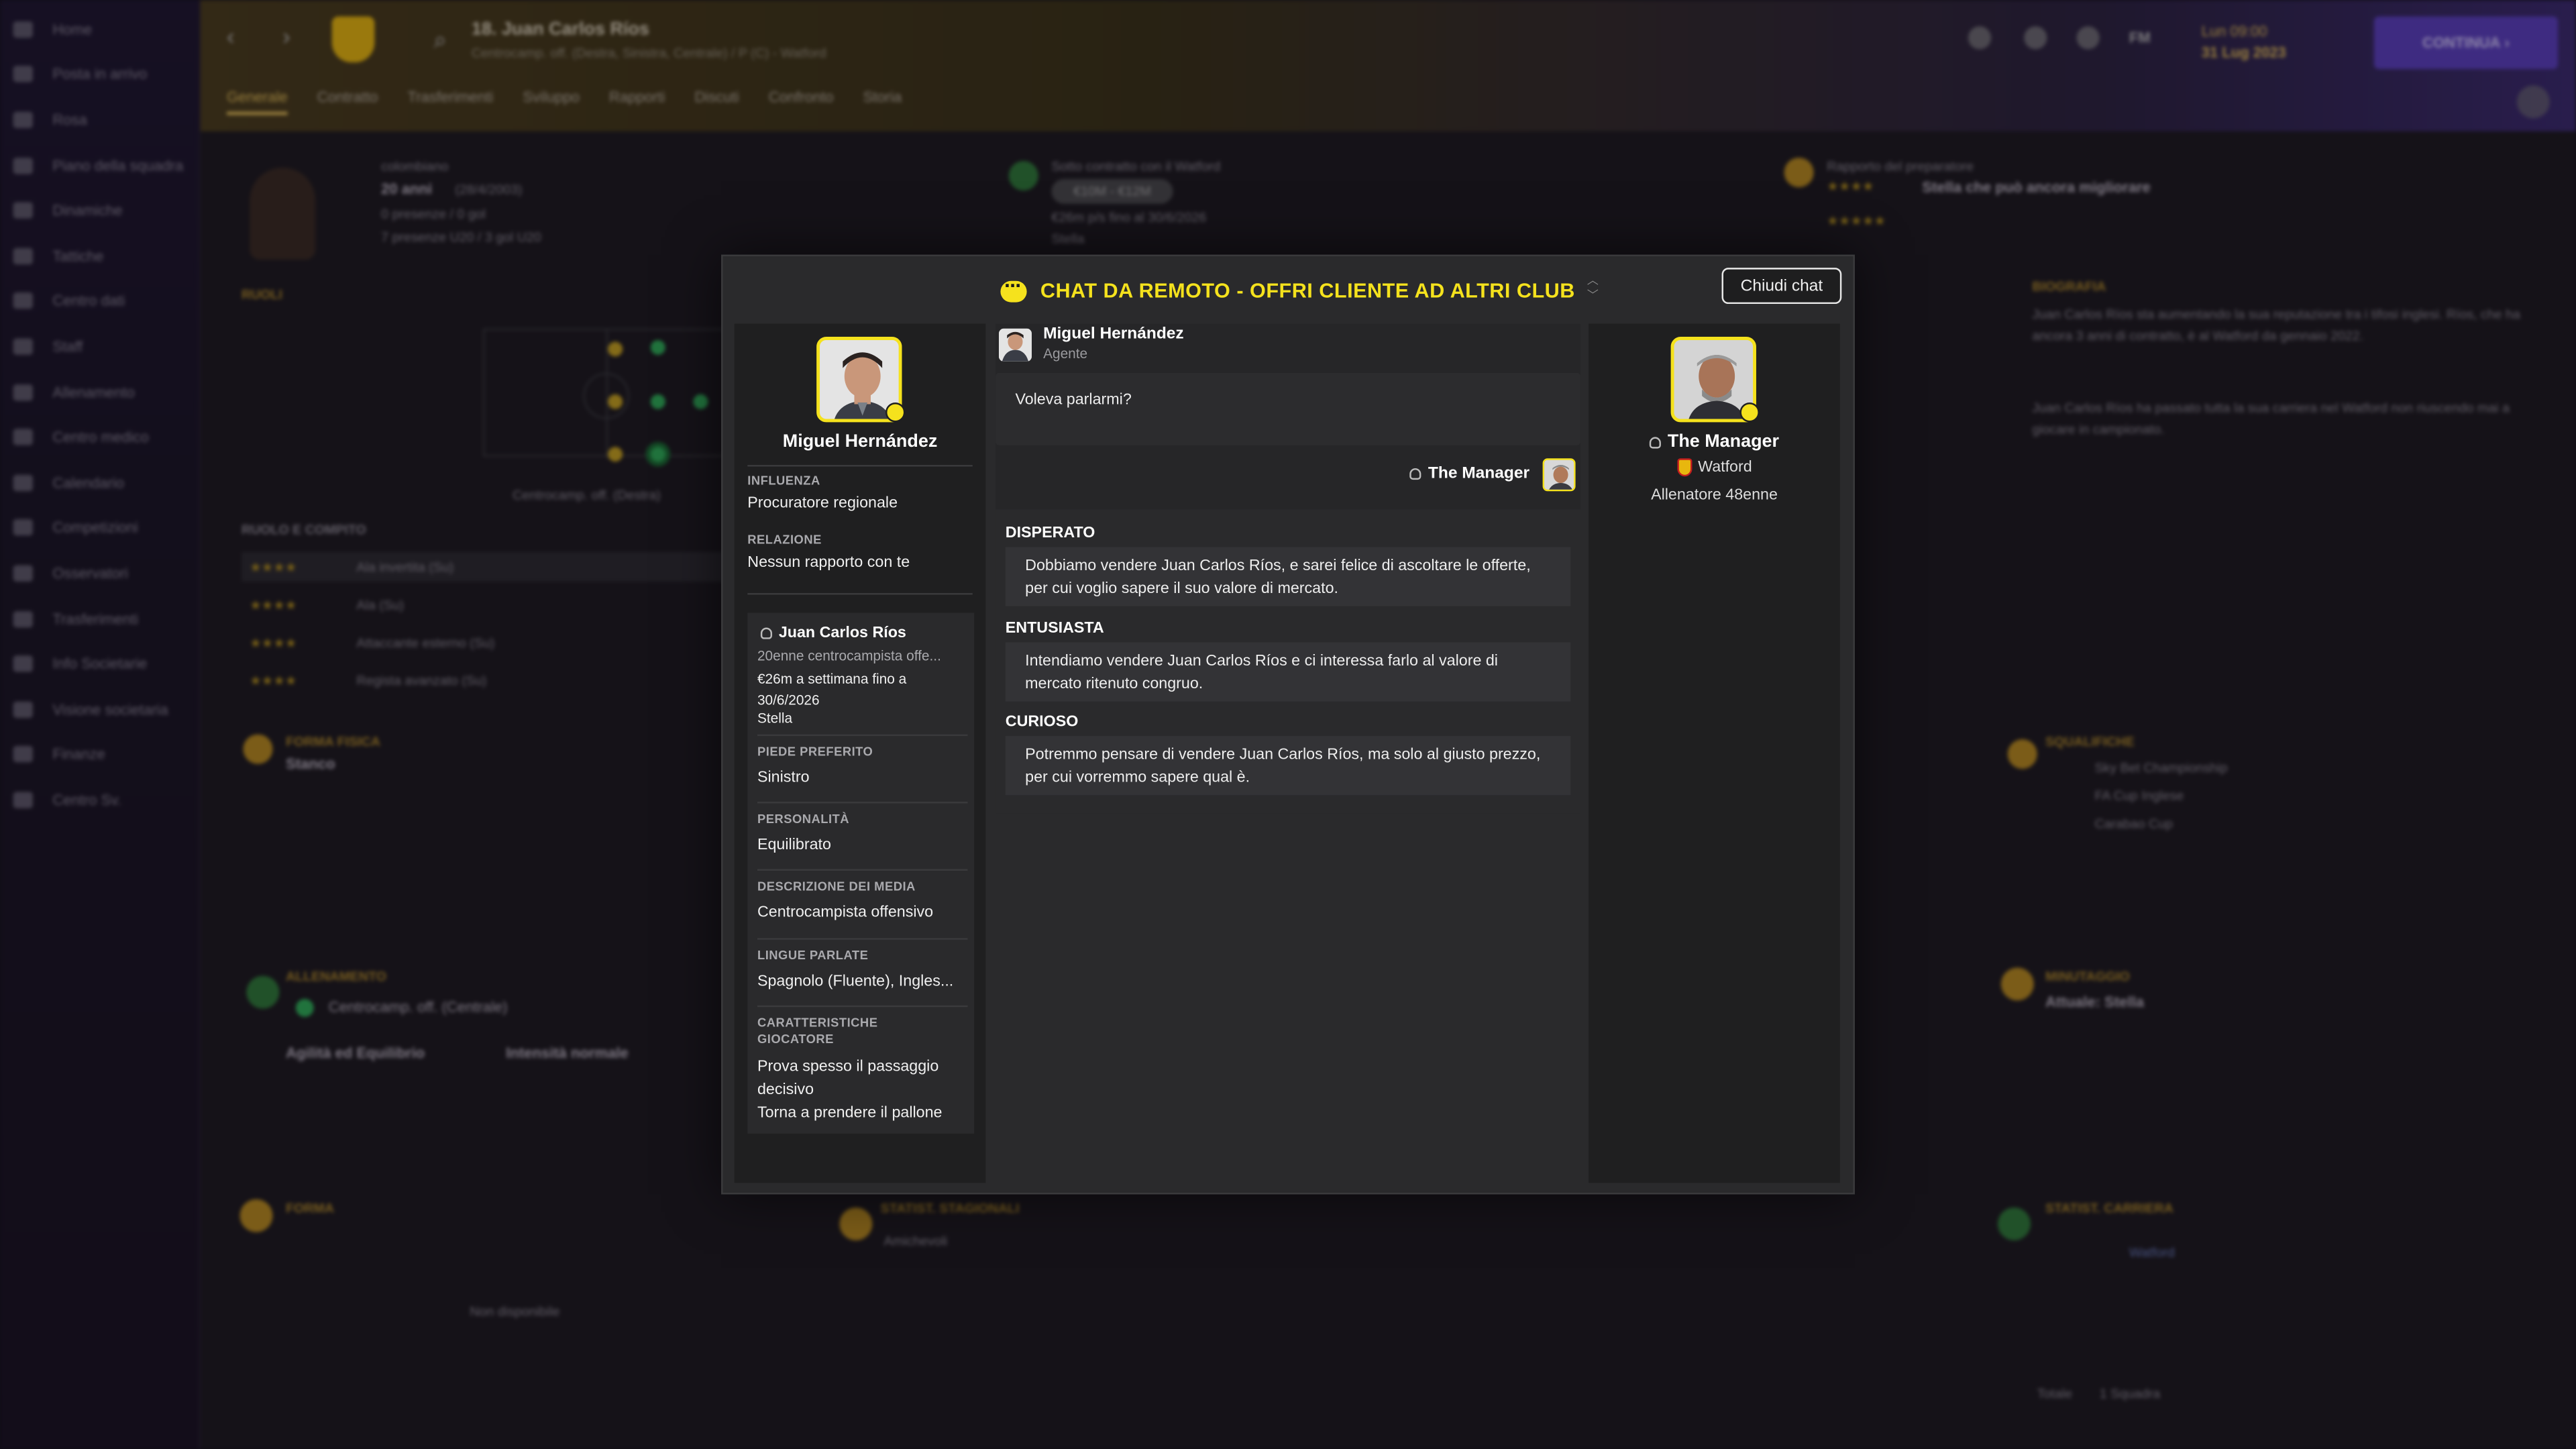 This screenshot has width=2576, height=1449. Describe the element at coordinates (1593, 289) in the screenshot. I see `scroll-arrows-icon: ︿ ﹀` at that location.